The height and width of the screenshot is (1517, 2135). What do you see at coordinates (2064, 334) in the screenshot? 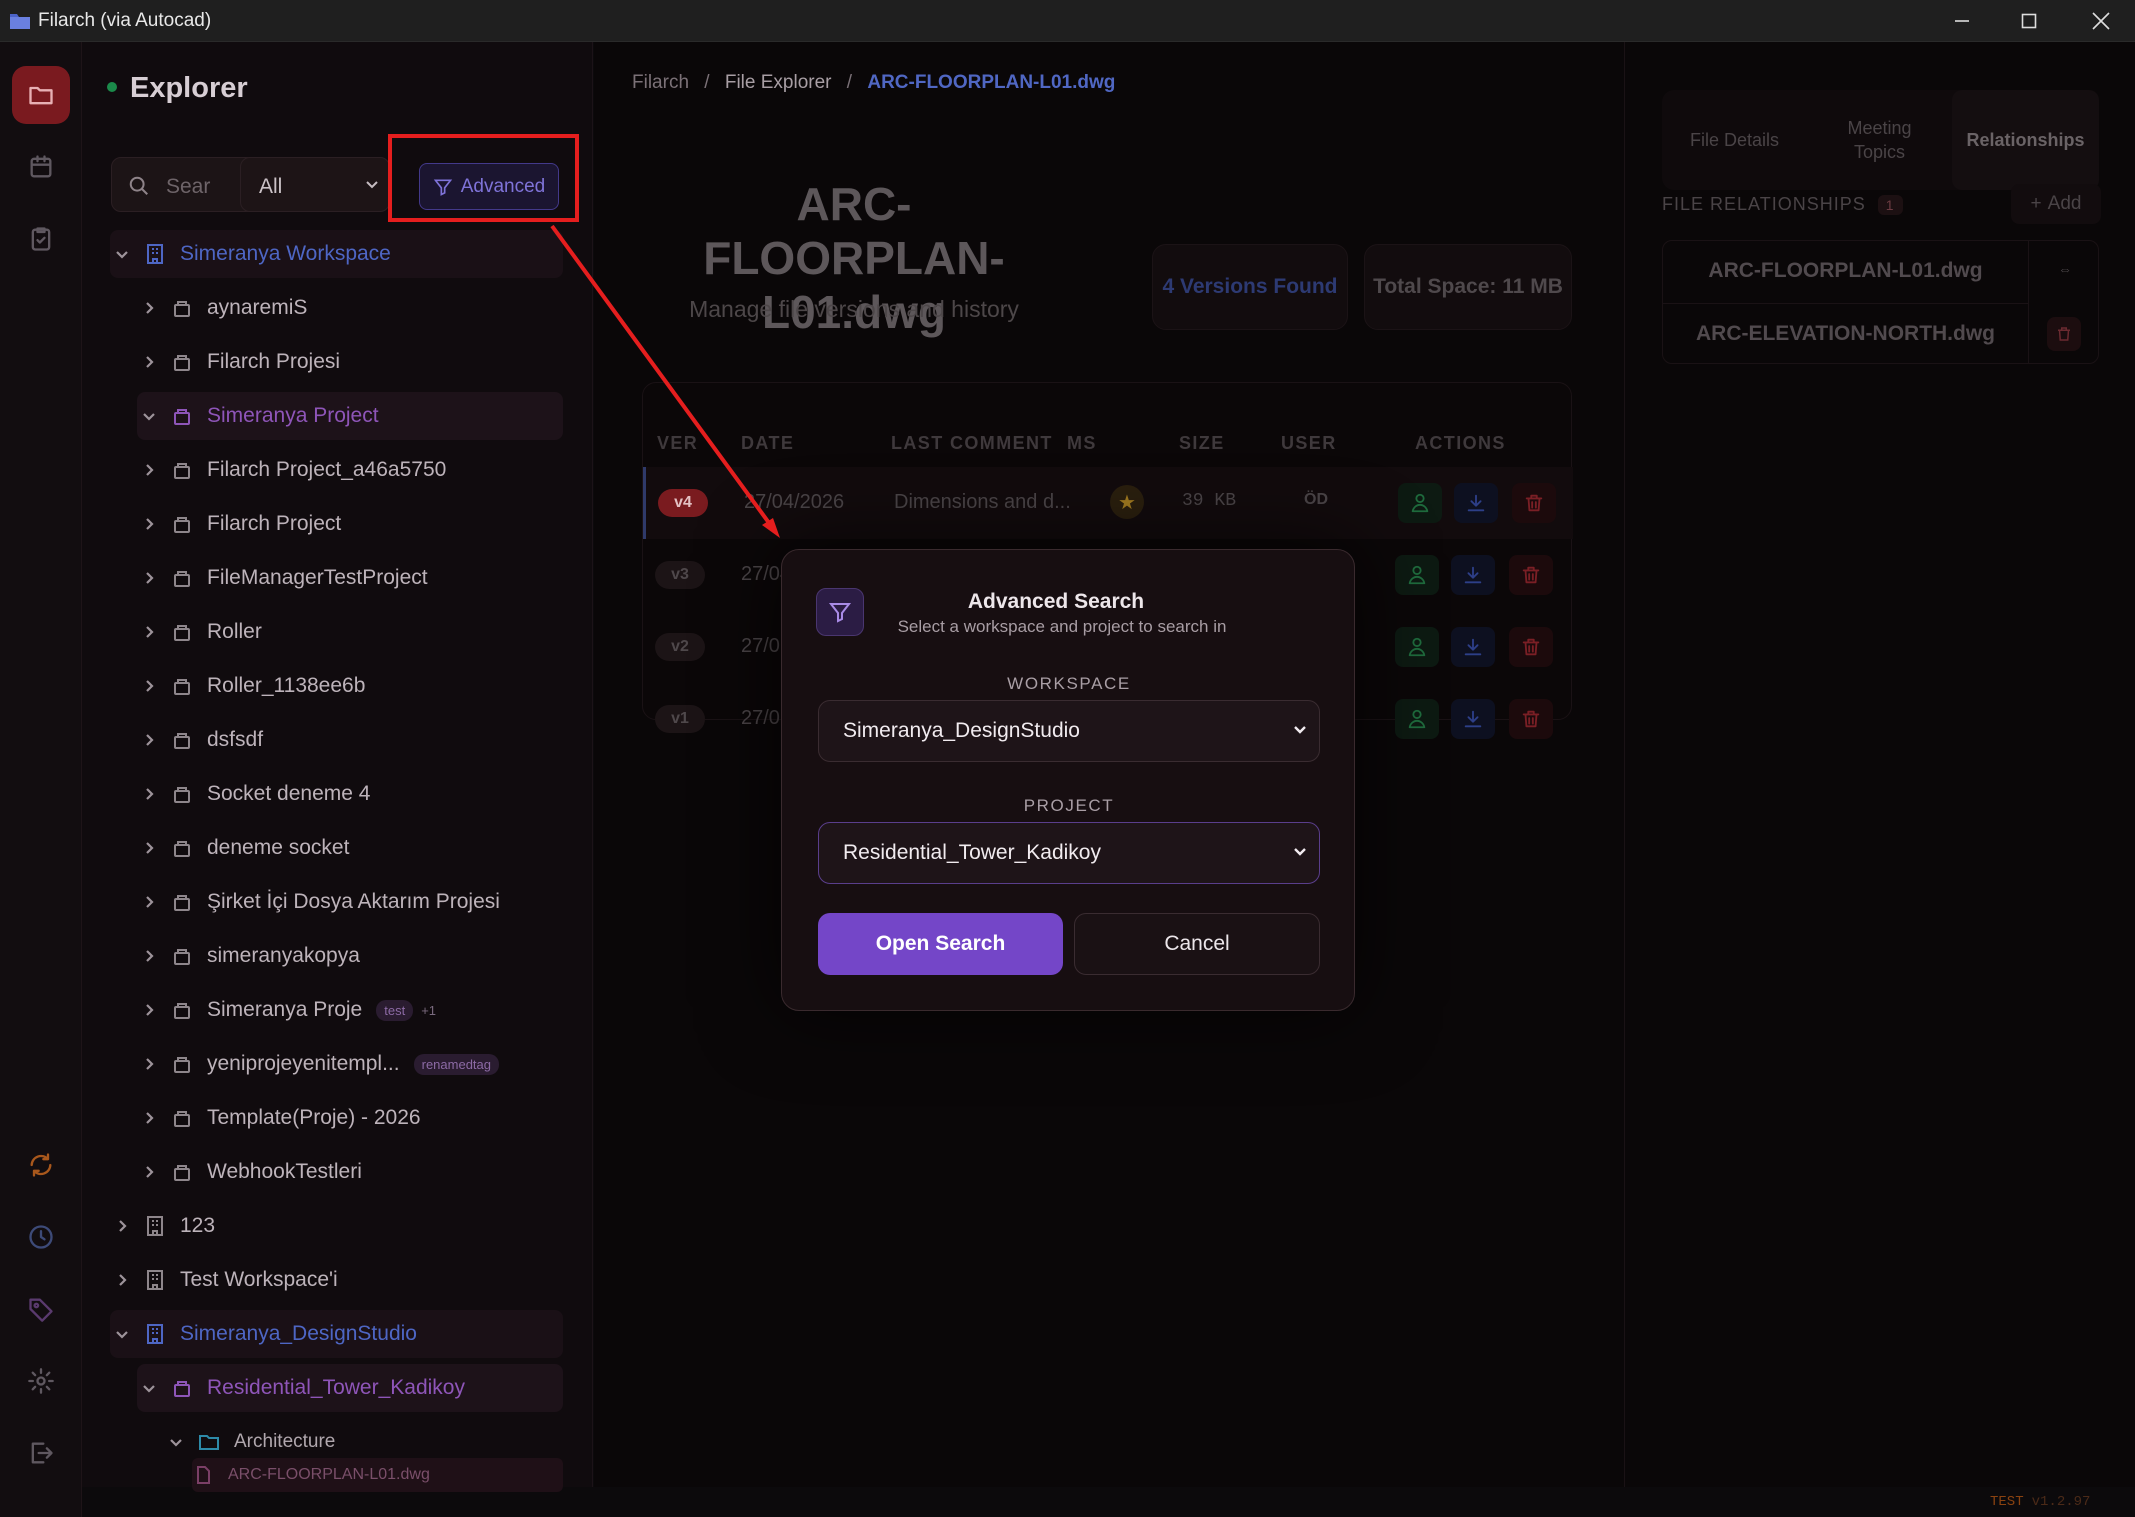
I see `delete-relation-button` at bounding box center [2064, 334].